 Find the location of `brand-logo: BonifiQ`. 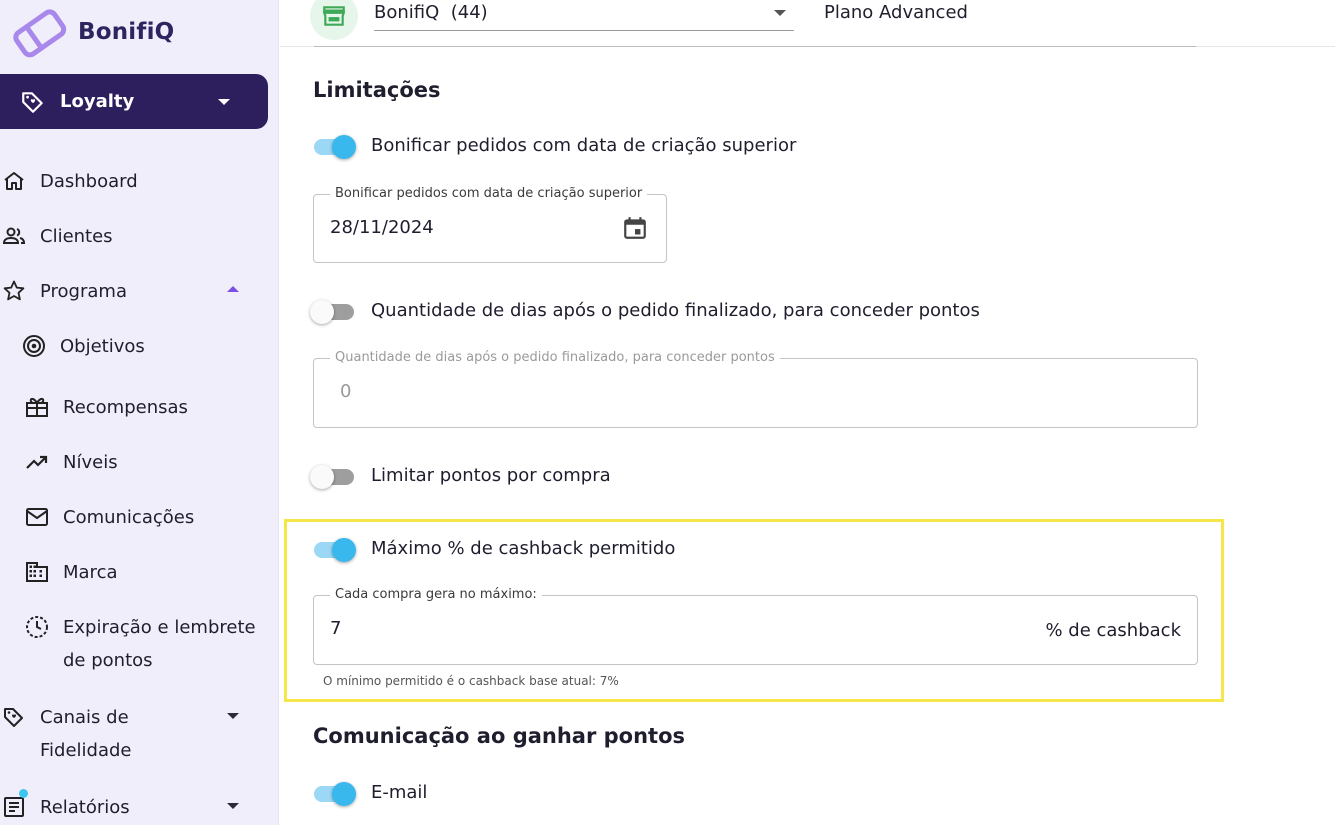

brand-logo: BonifiQ is located at coordinates (91, 32).